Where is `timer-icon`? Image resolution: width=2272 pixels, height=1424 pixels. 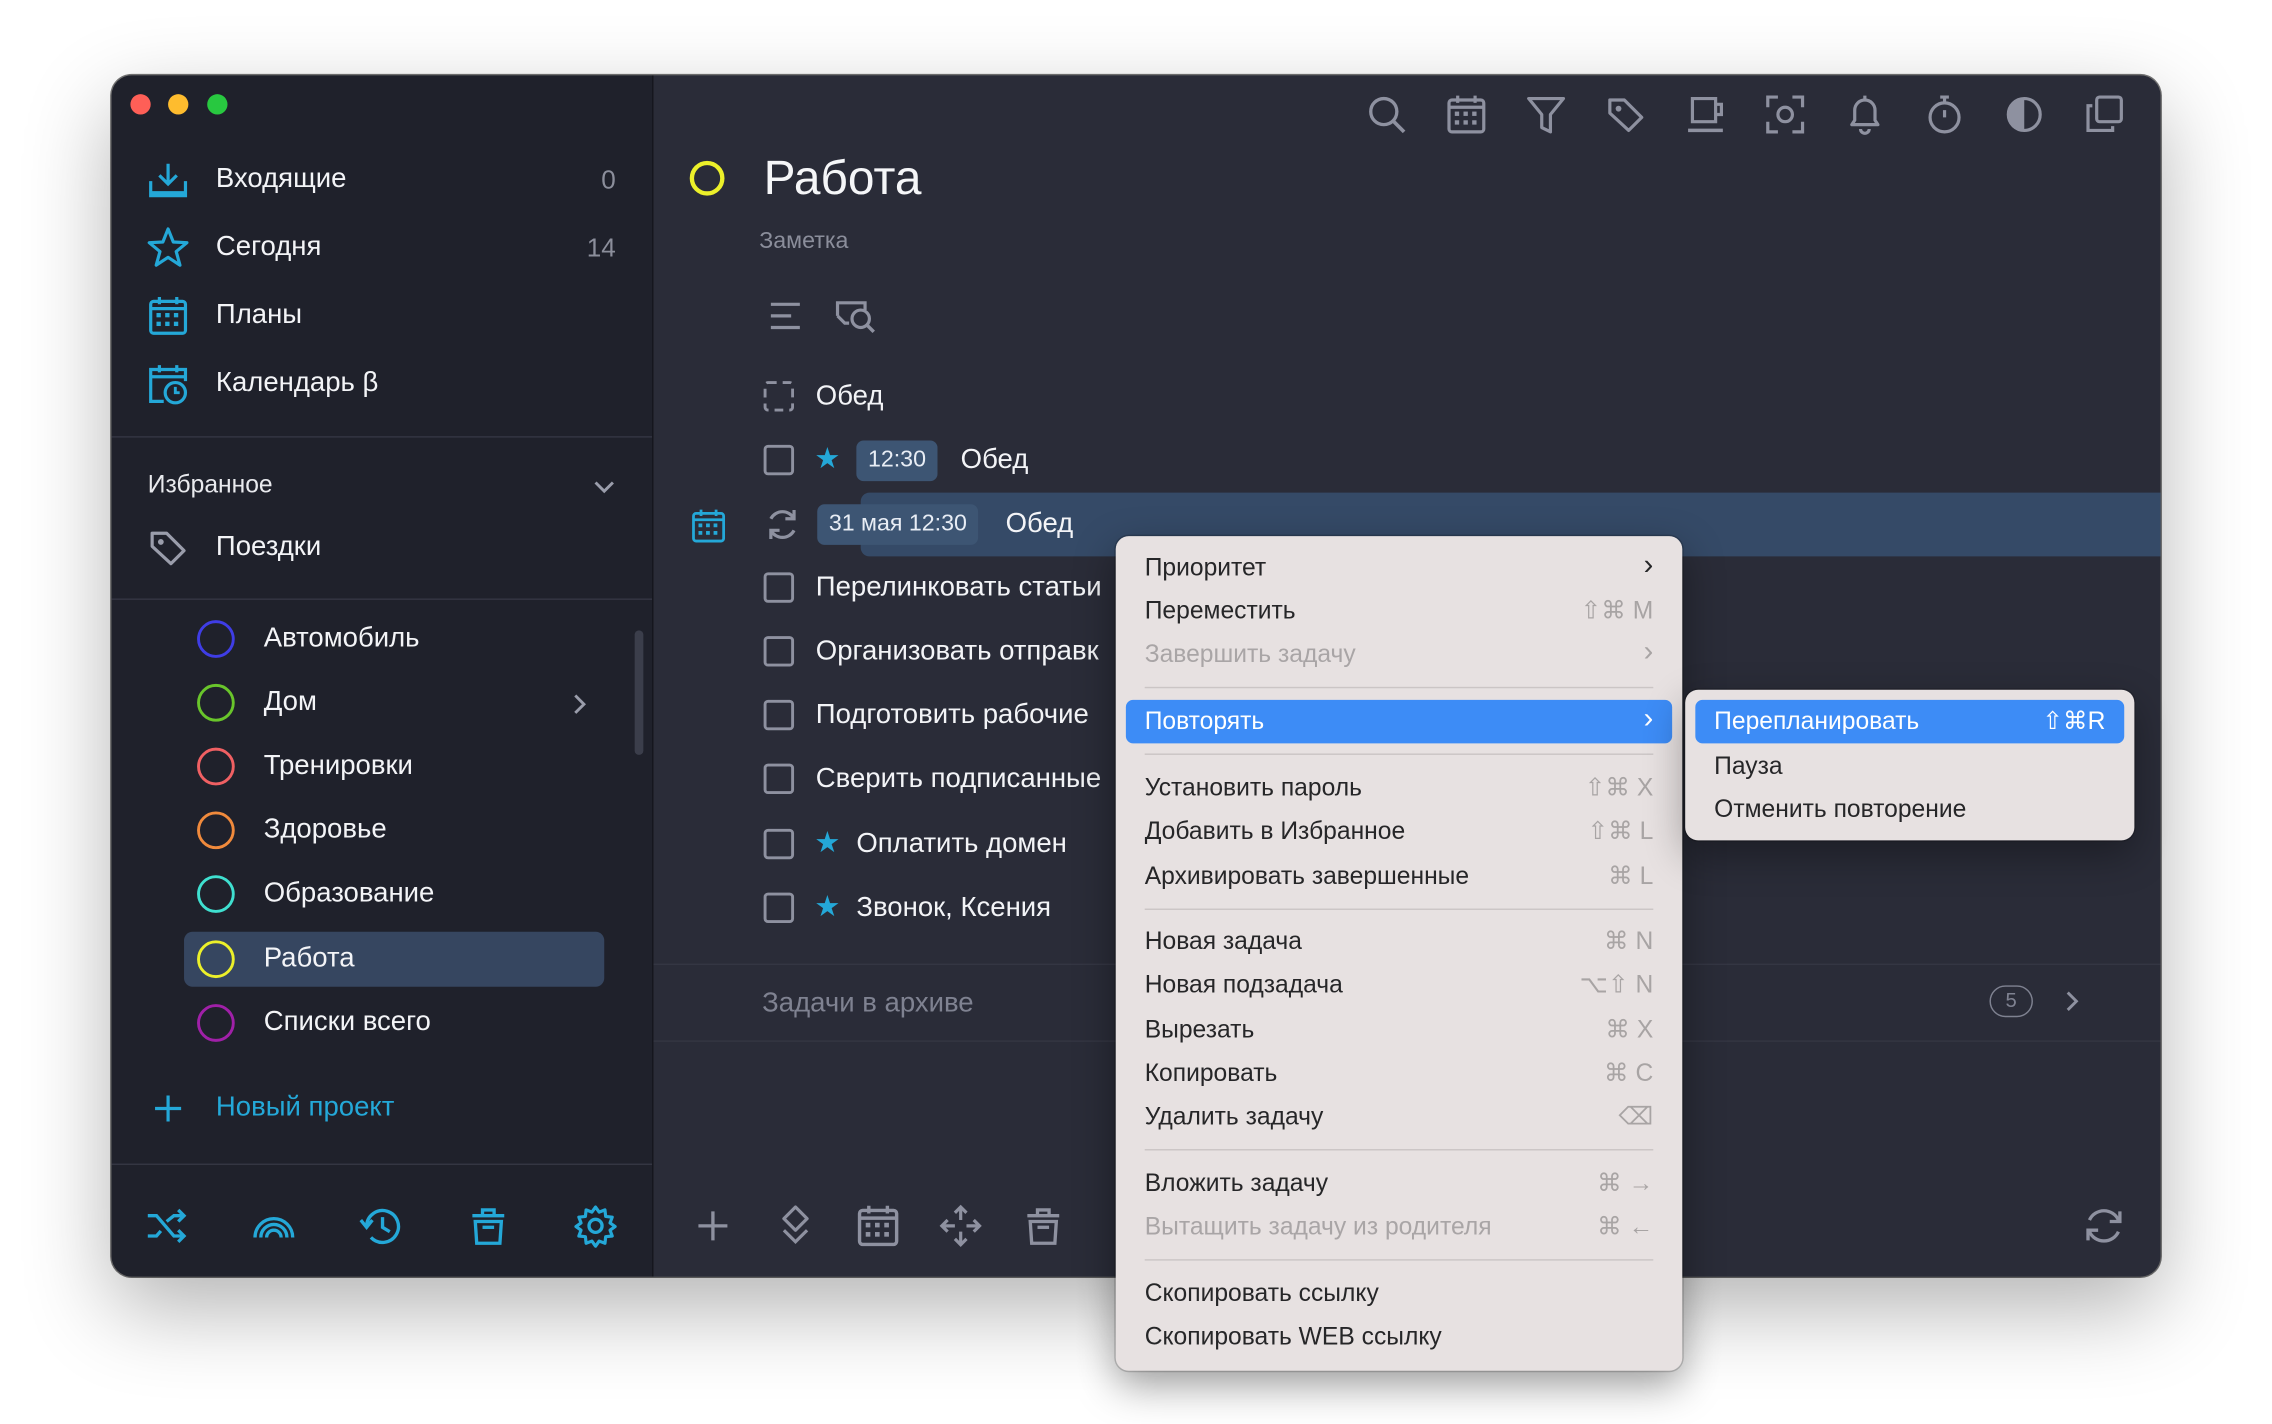
timer-icon is located at coordinates (1944, 114).